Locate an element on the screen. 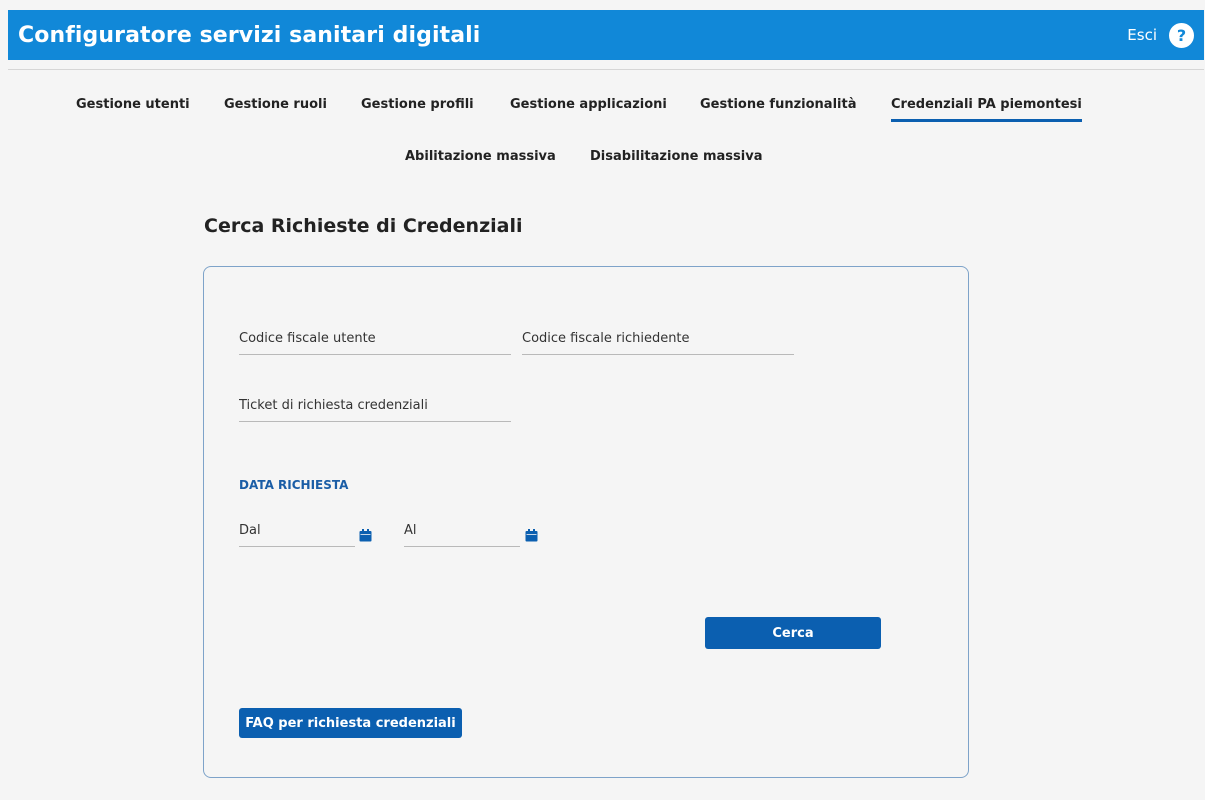 Image resolution: width=1205 pixels, height=800 pixels. nav-item-gestione-funzionalita: Gestione funzionalità is located at coordinates (778, 104).